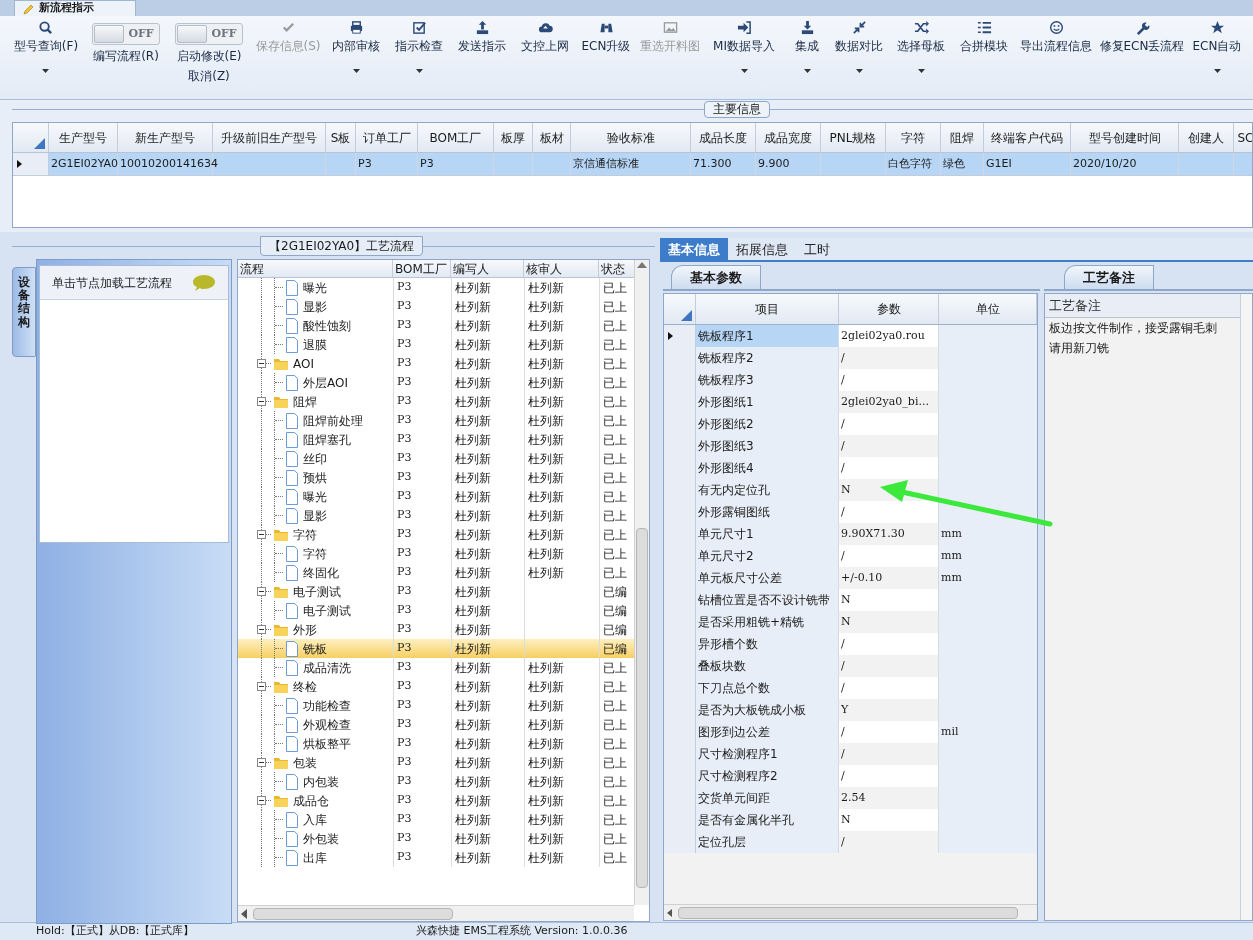  Describe the element at coordinates (788, 137) in the screenshot. I see `column-header: 成品宽度` at that location.